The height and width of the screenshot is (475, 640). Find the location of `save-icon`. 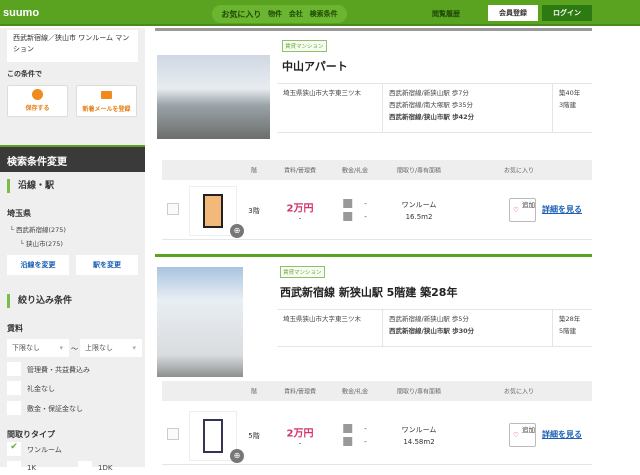

save-icon is located at coordinates (37, 94).